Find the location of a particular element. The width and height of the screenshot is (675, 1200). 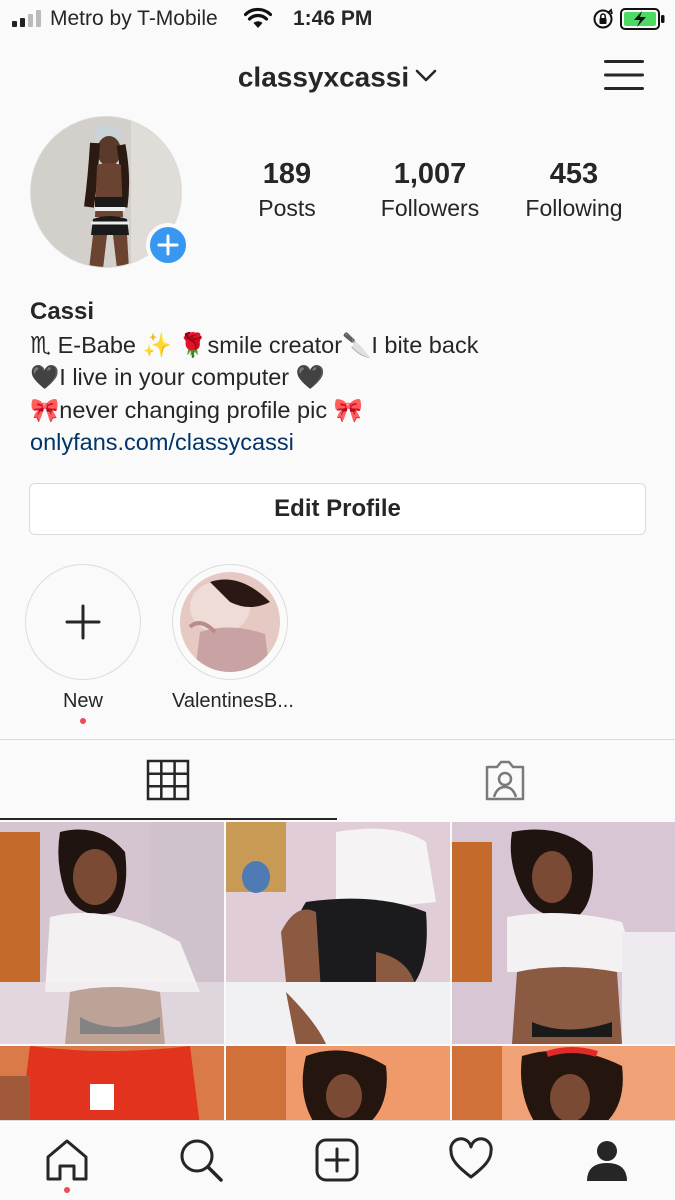

profile-stats: 189 Posts 1,007 Followers 453 Following is located at coordinates (432, 198).